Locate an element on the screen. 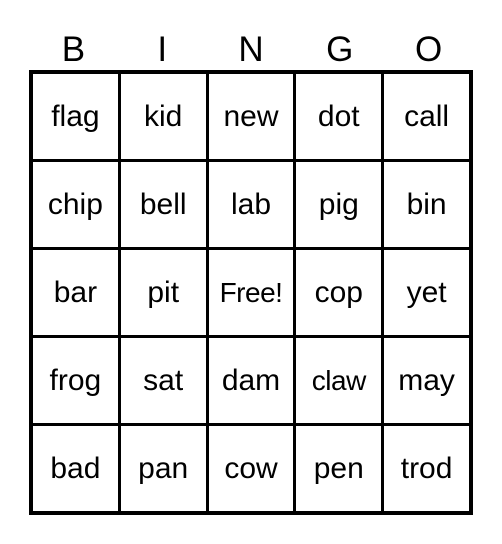  bingo-cell-b4: frog is located at coordinates (77, 380).